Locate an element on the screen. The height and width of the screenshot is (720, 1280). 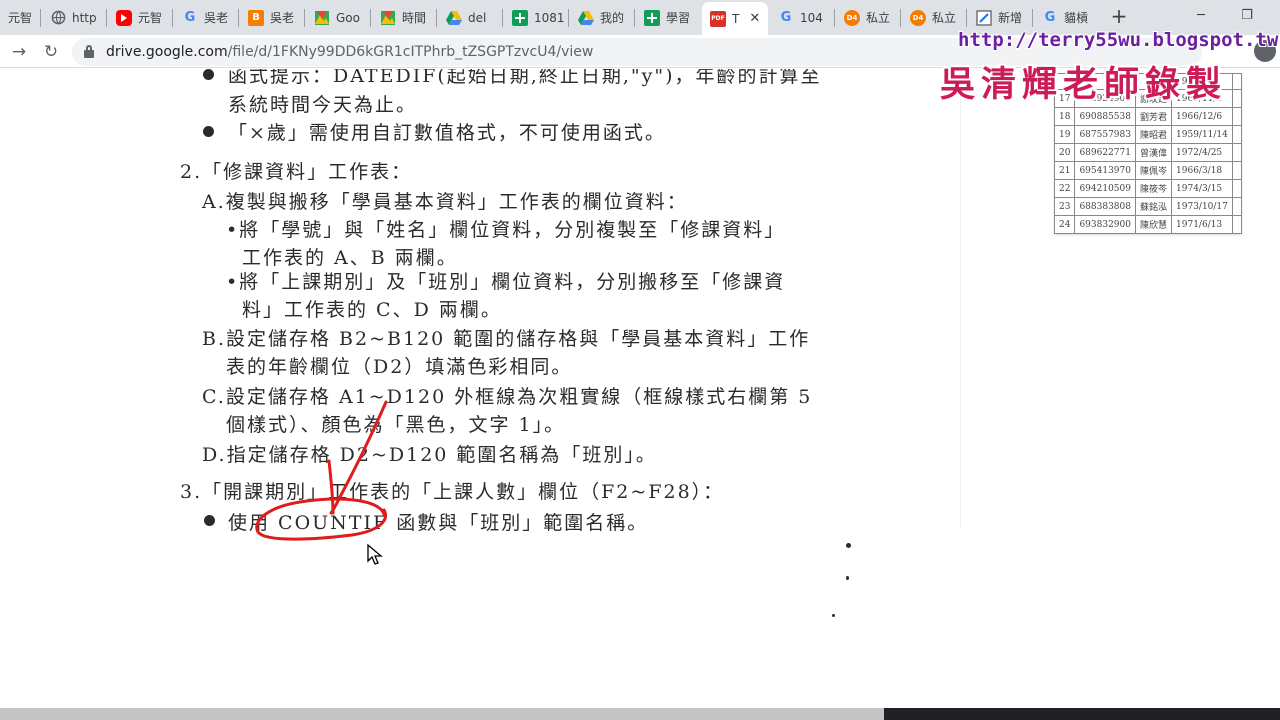
new-tab-plus-icon: + is located at coordinates (1119, 17).